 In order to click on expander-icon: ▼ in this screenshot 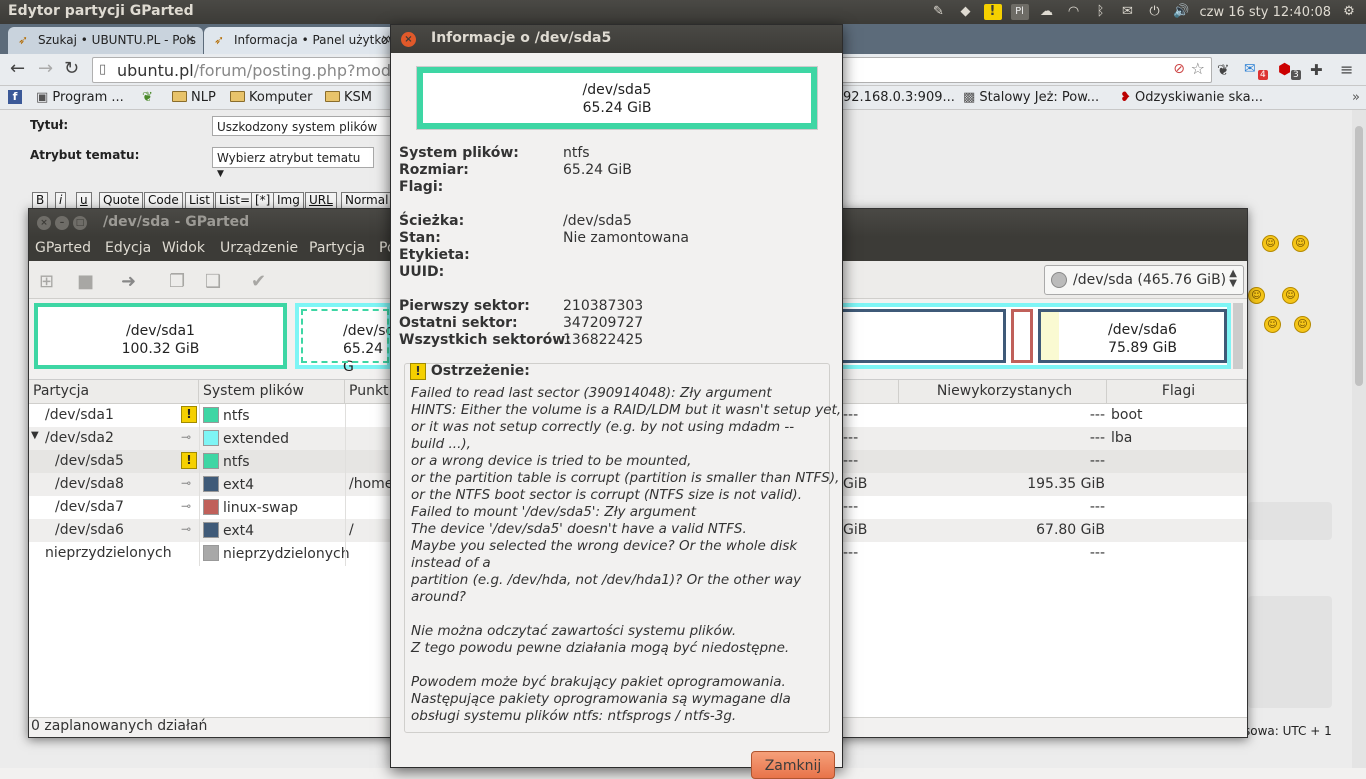, I will do `click(35, 435)`.